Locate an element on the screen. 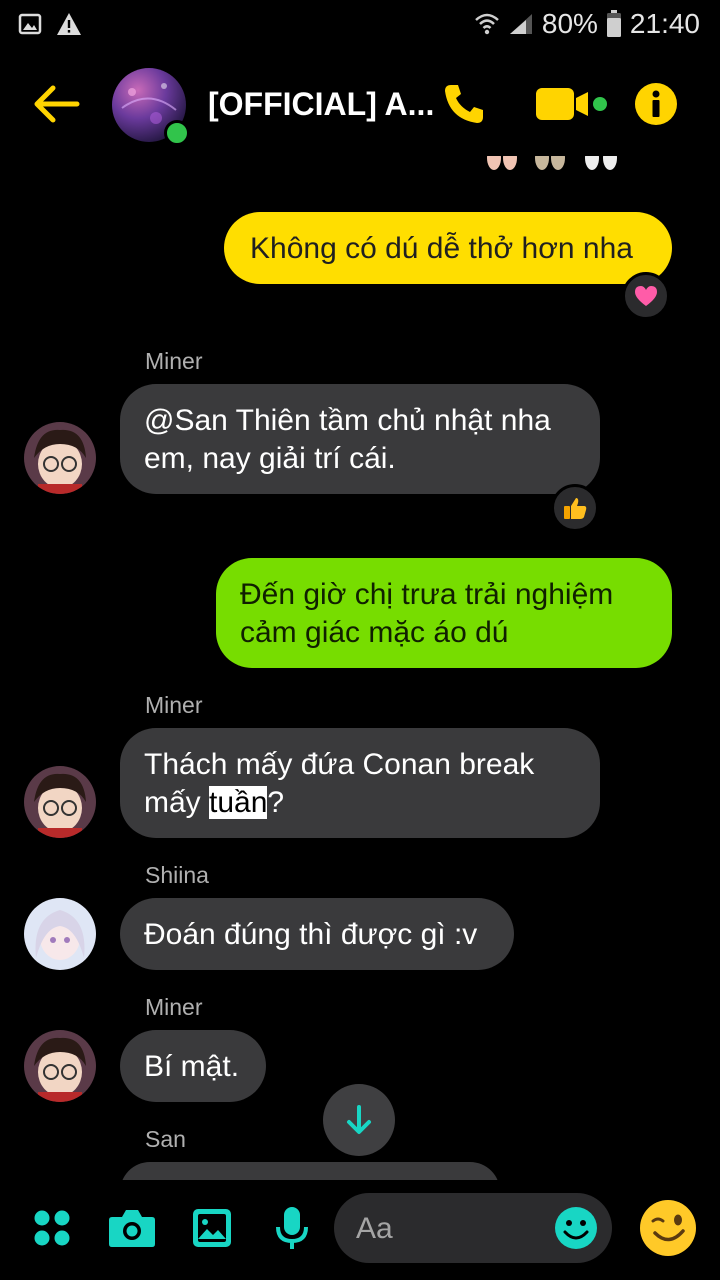  message-text-line: em, nay giải trí cái. is located at coordinates (270, 458).